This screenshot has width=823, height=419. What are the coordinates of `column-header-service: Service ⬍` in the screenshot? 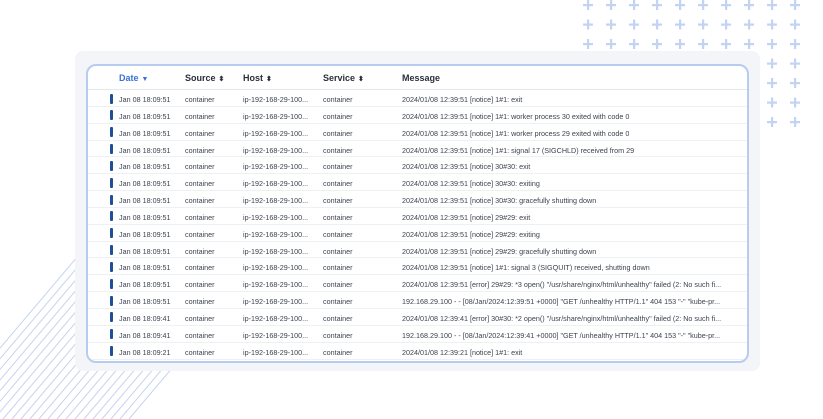 It's located at (343, 78).